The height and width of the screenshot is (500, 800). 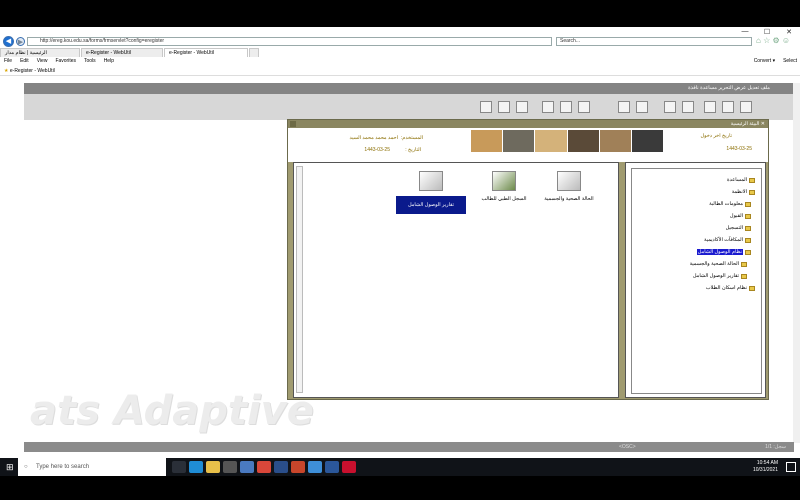 I want to click on close-window-button: ✕, so click(x=789, y=32).